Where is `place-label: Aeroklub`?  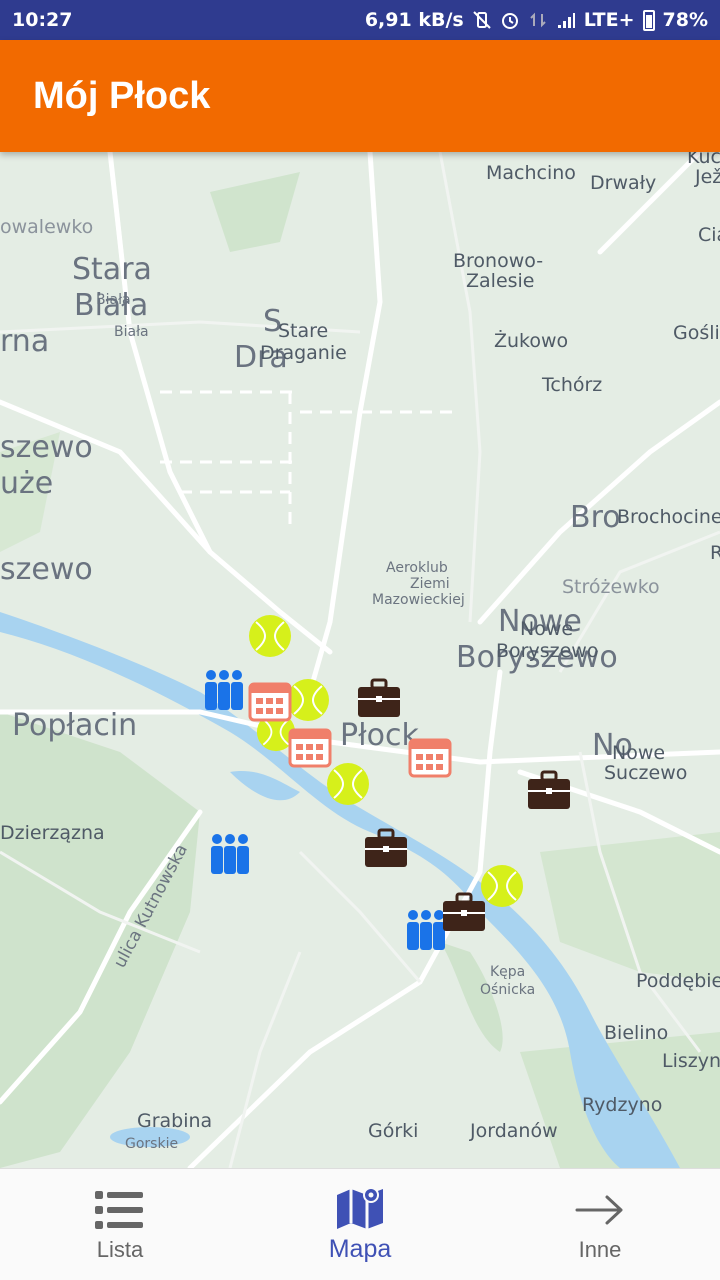
place-label: Aeroklub is located at coordinates (417, 568).